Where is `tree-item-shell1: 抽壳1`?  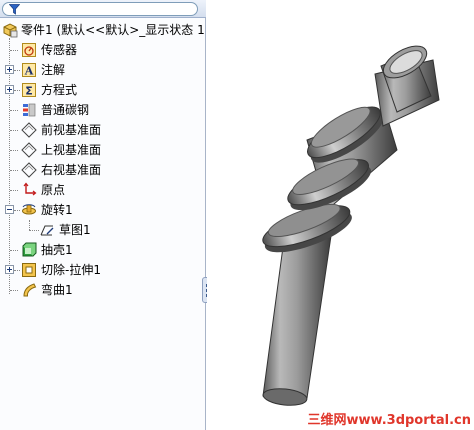
tree-item-shell1: 抽壳1 is located at coordinates (103, 250).